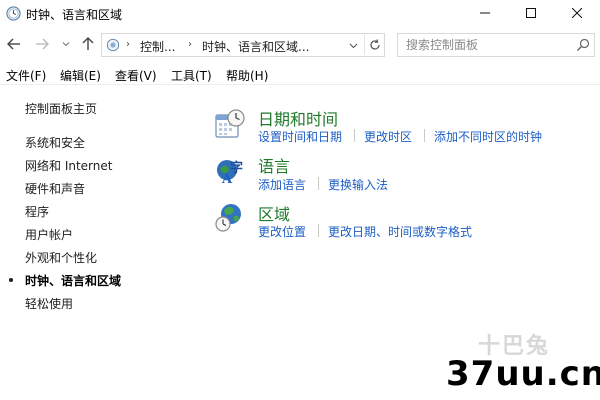  What do you see at coordinates (583, 45) in the screenshot?
I see `search-icon` at bounding box center [583, 45].